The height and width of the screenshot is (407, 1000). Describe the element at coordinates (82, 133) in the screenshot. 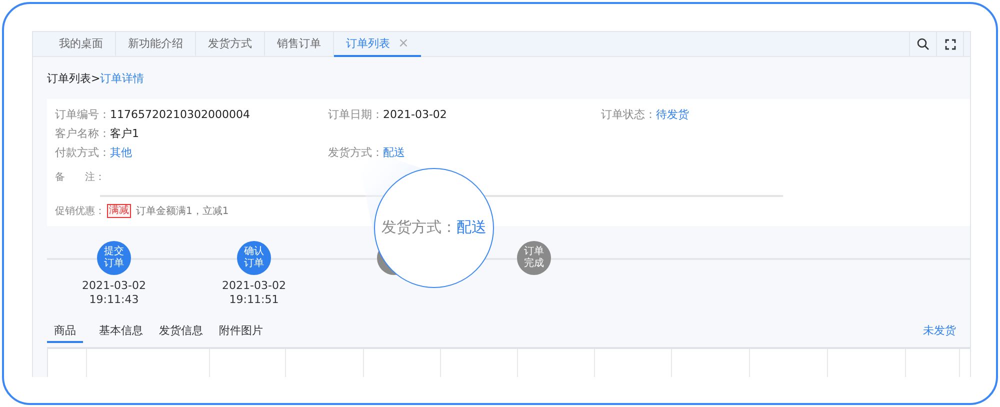

I see `field-label: 客户名称：` at that location.